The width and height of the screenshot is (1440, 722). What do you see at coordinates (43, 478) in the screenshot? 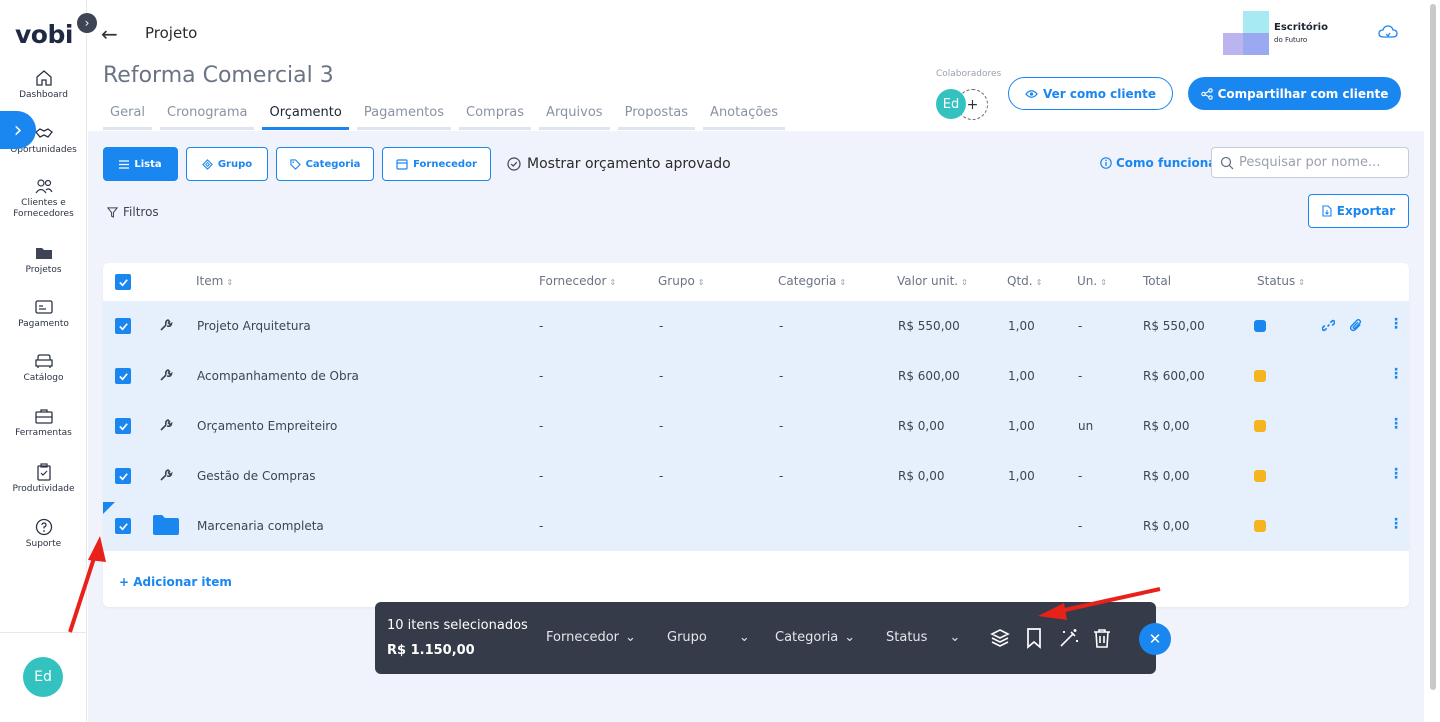
I see `sidebar-item-produtividade: Produtividade` at bounding box center [43, 478].